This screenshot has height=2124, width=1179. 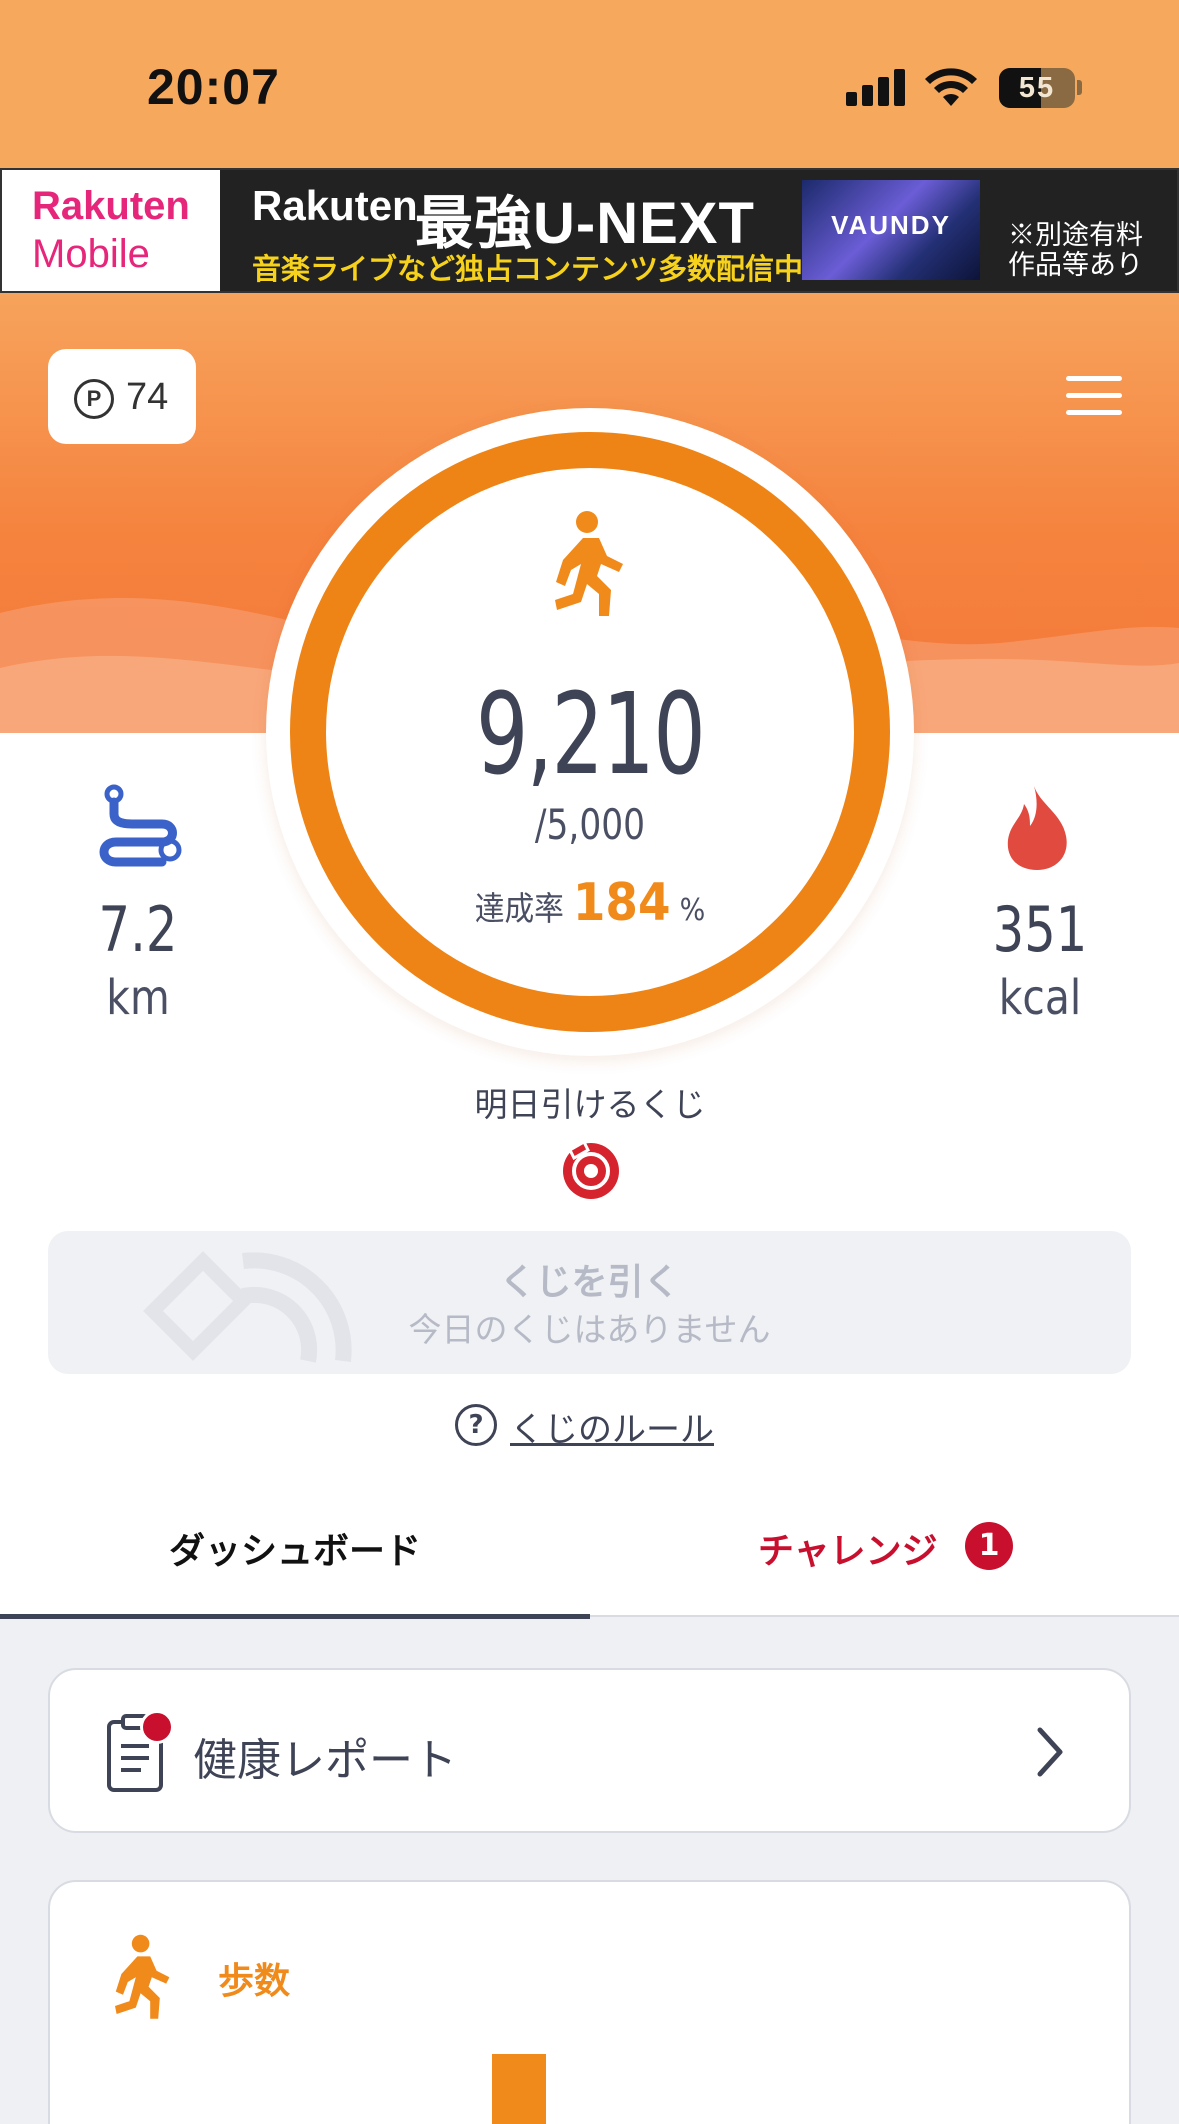 I want to click on tab-dashboard: ダッシュボード, so click(x=295, y=1554).